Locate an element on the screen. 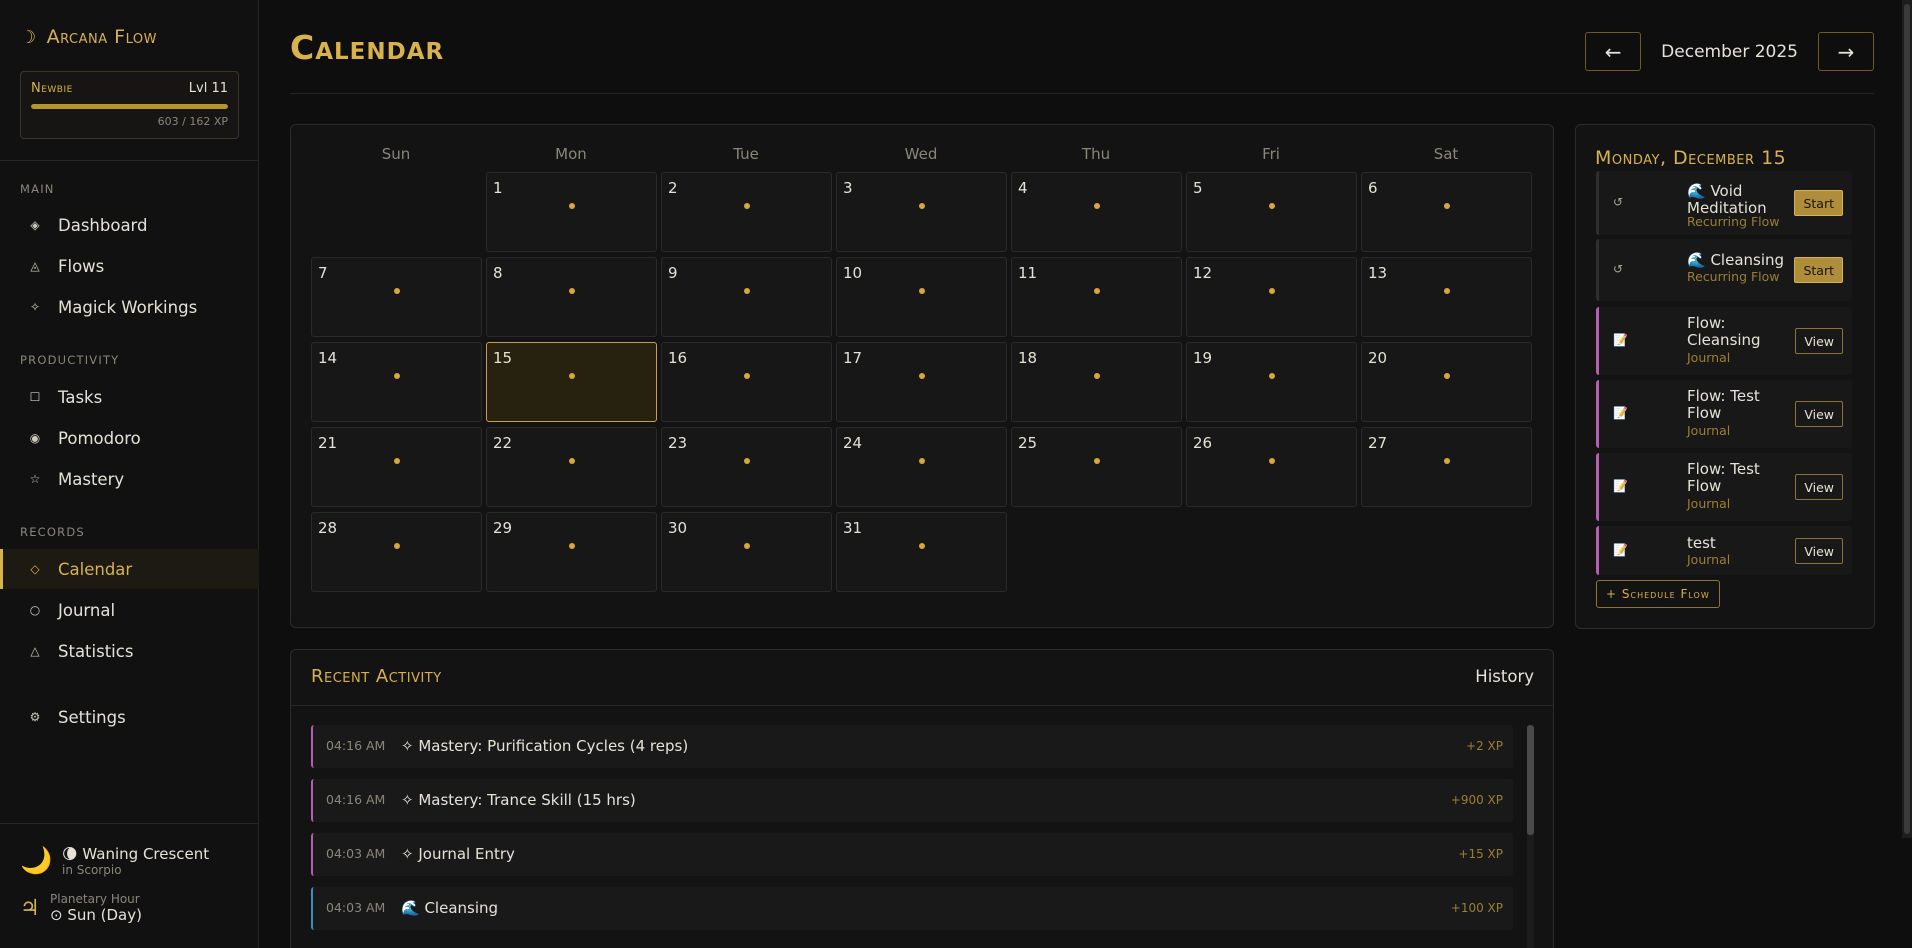 This screenshot has width=1912, height=948. day-event: 📝 Flow: Cleansing Journal View is located at coordinates (1724, 341).